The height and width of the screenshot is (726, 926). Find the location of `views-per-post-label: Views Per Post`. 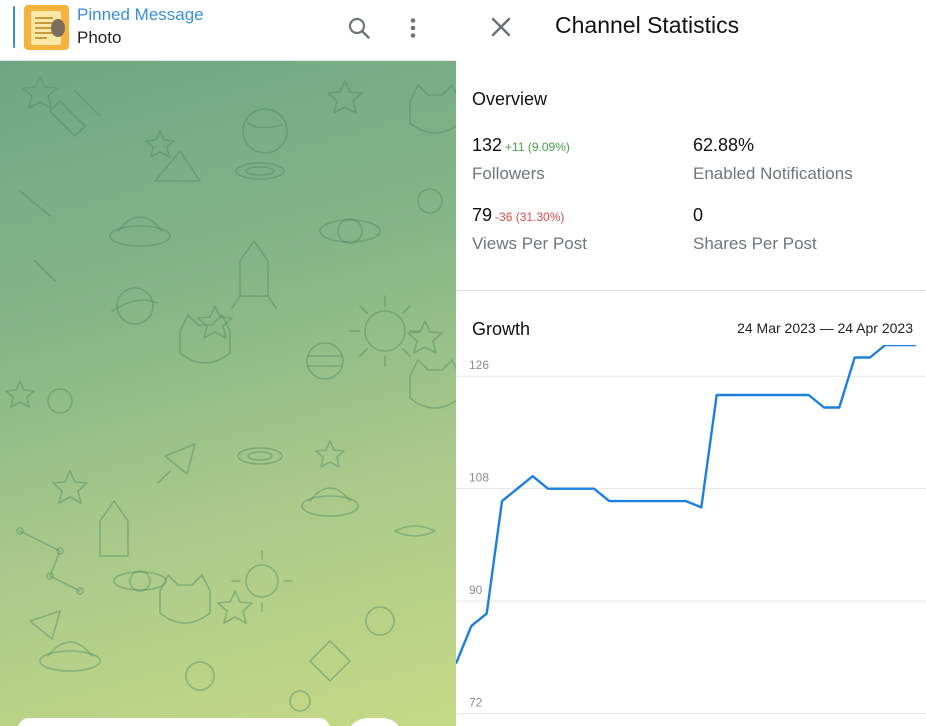

views-per-post-label: Views Per Post is located at coordinates (529, 243).